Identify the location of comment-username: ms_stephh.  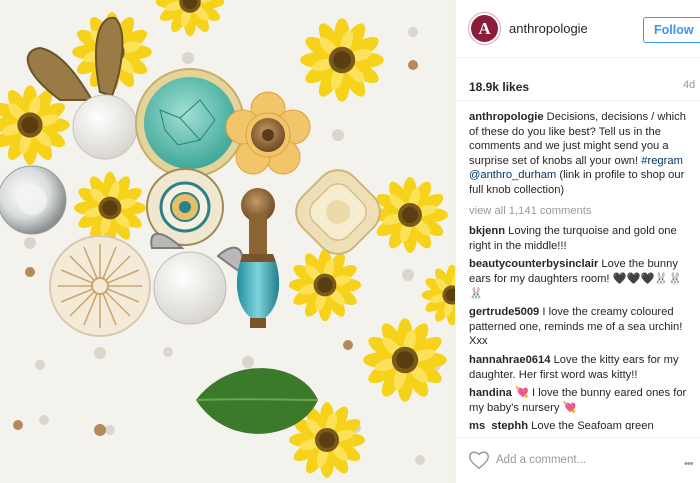
(498, 425).